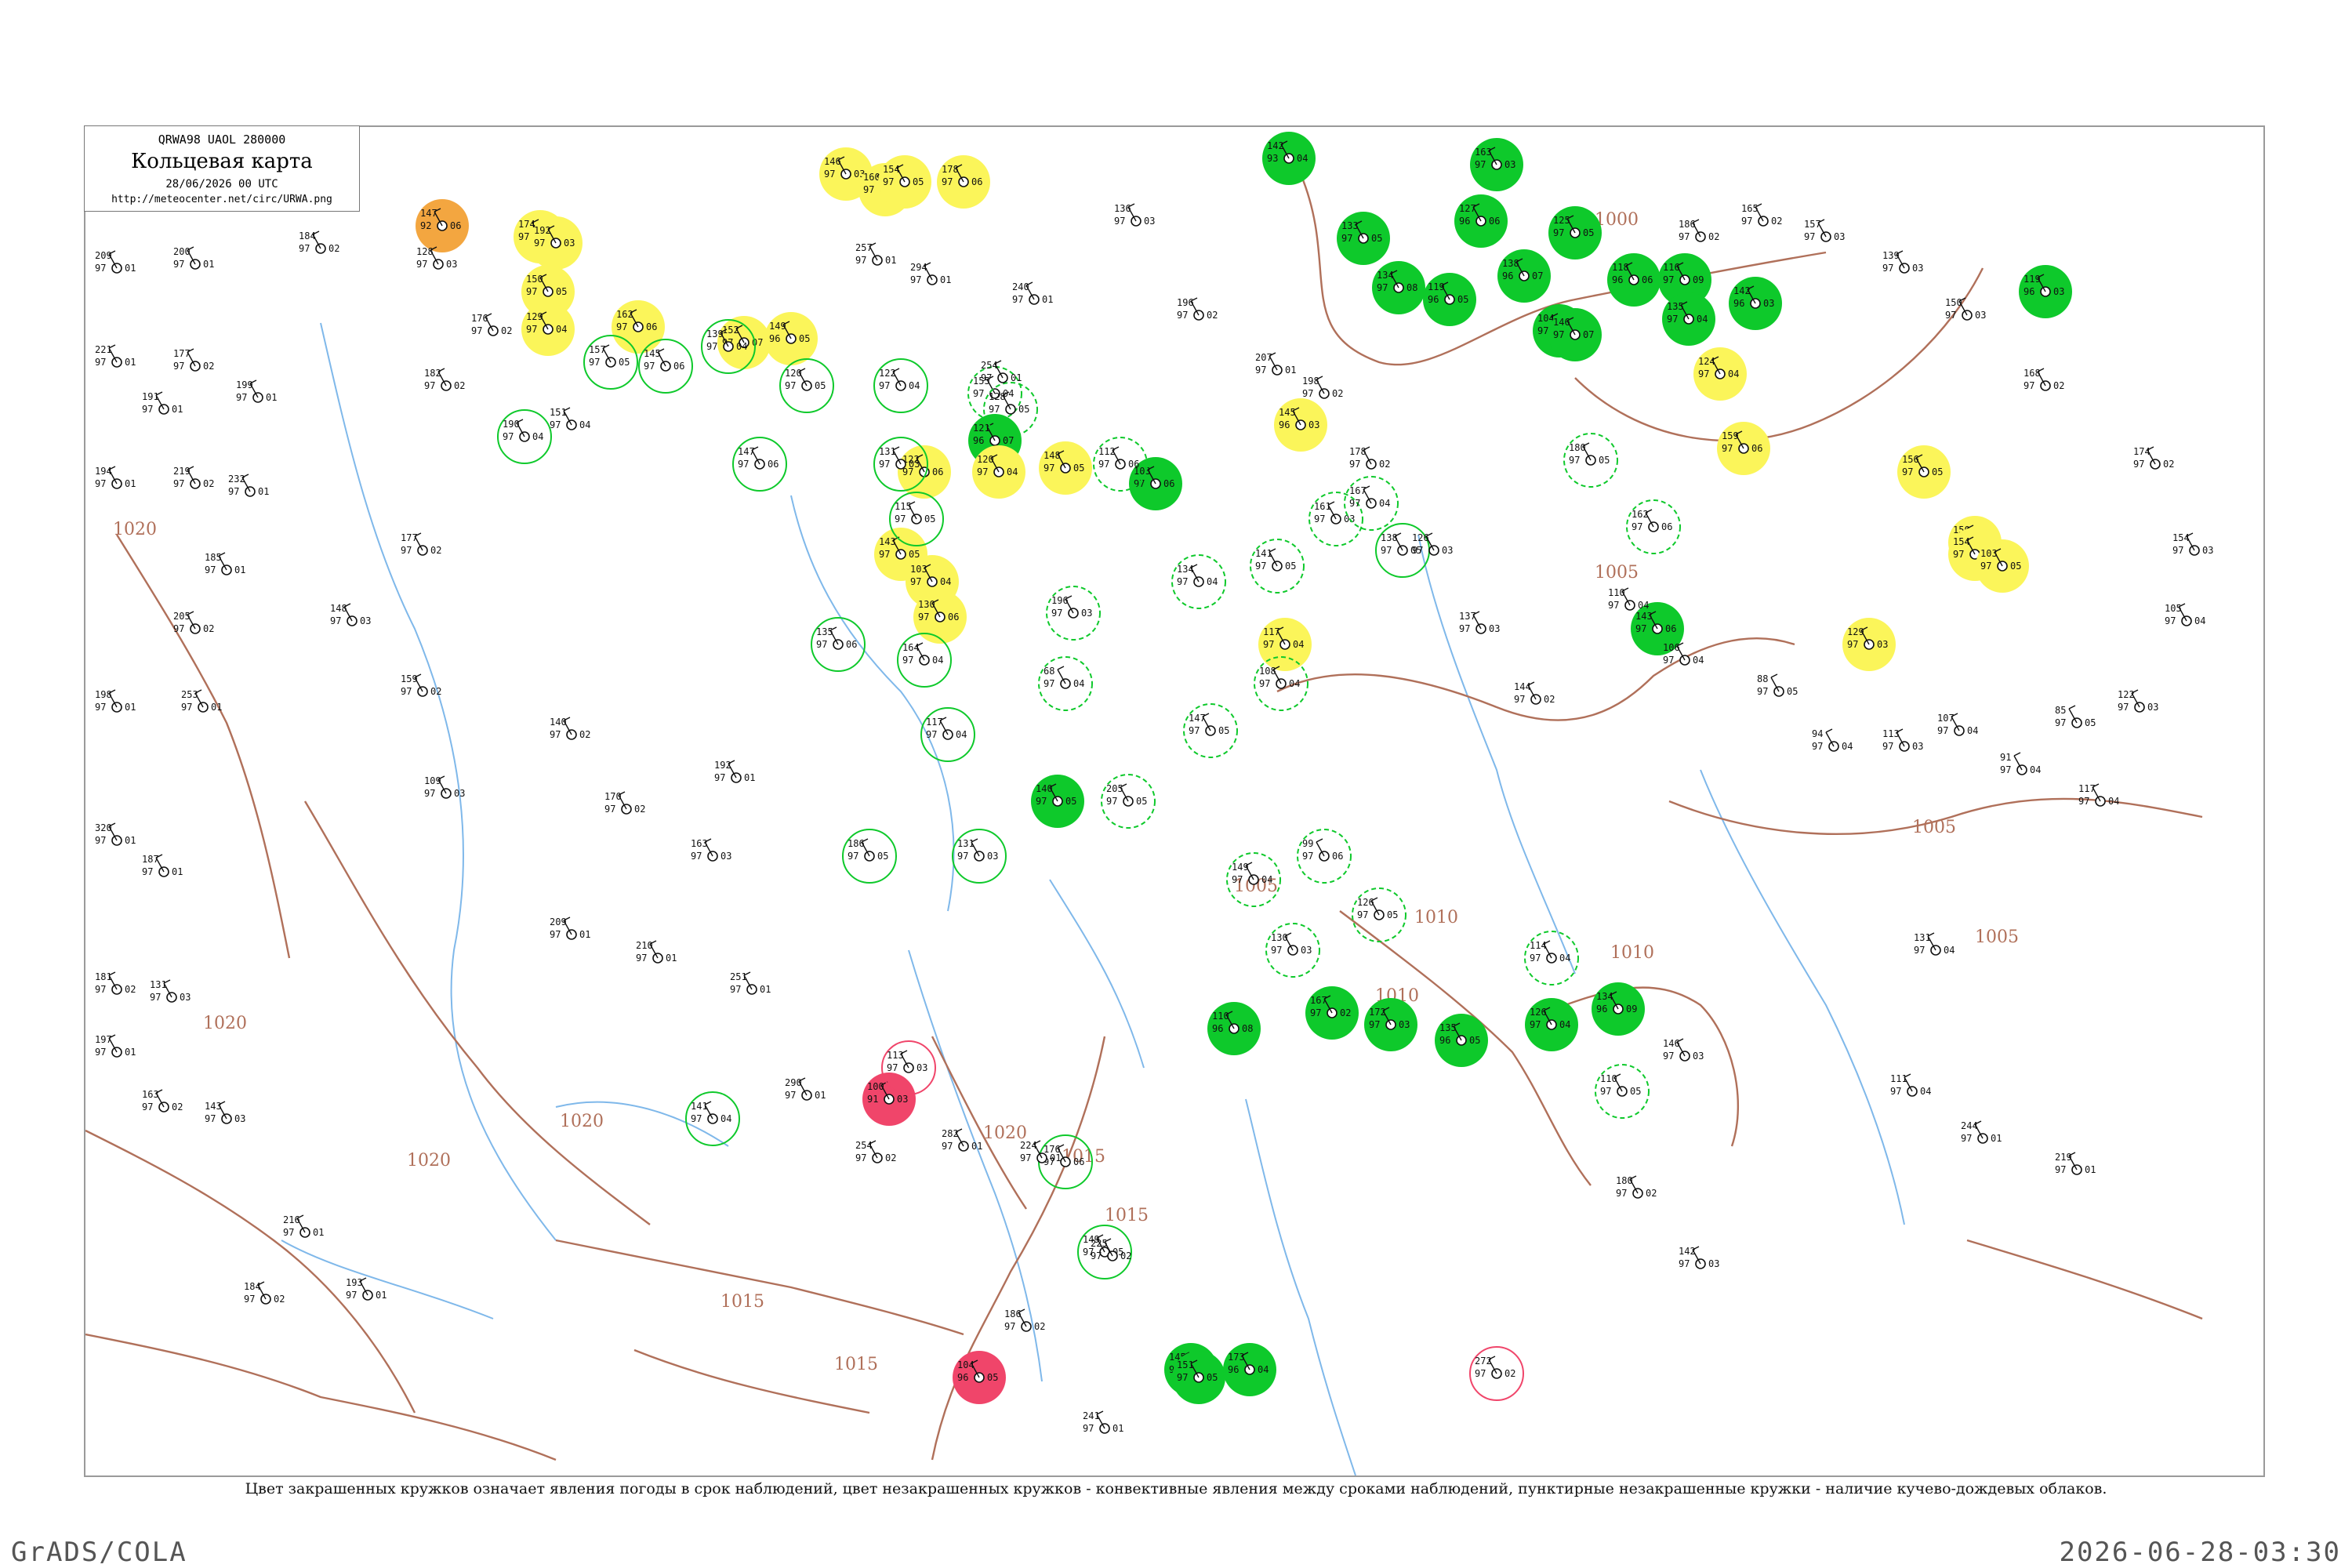 The image size is (2352, 1568). I want to click on station-open-green: 17697 06, so click(1065, 1161).